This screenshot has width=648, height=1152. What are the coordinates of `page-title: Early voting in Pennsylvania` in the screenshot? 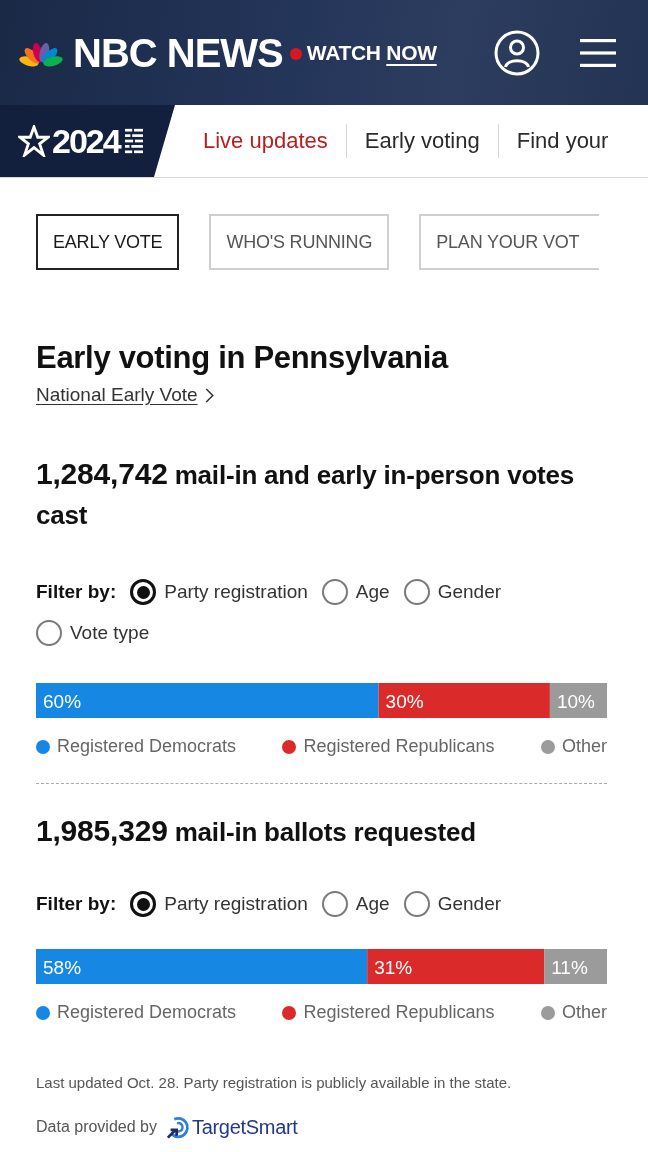 It's located at (243, 358).